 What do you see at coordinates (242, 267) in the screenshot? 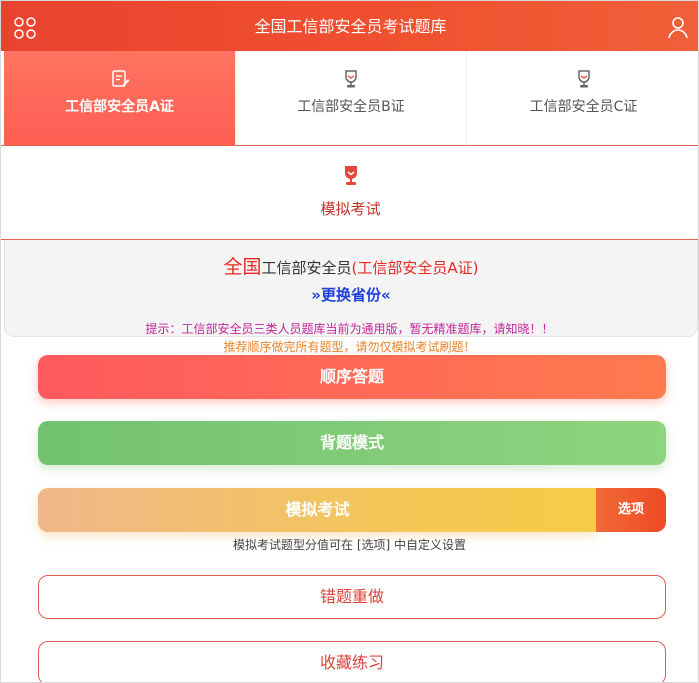
I see `region-label: 全国` at bounding box center [242, 267].